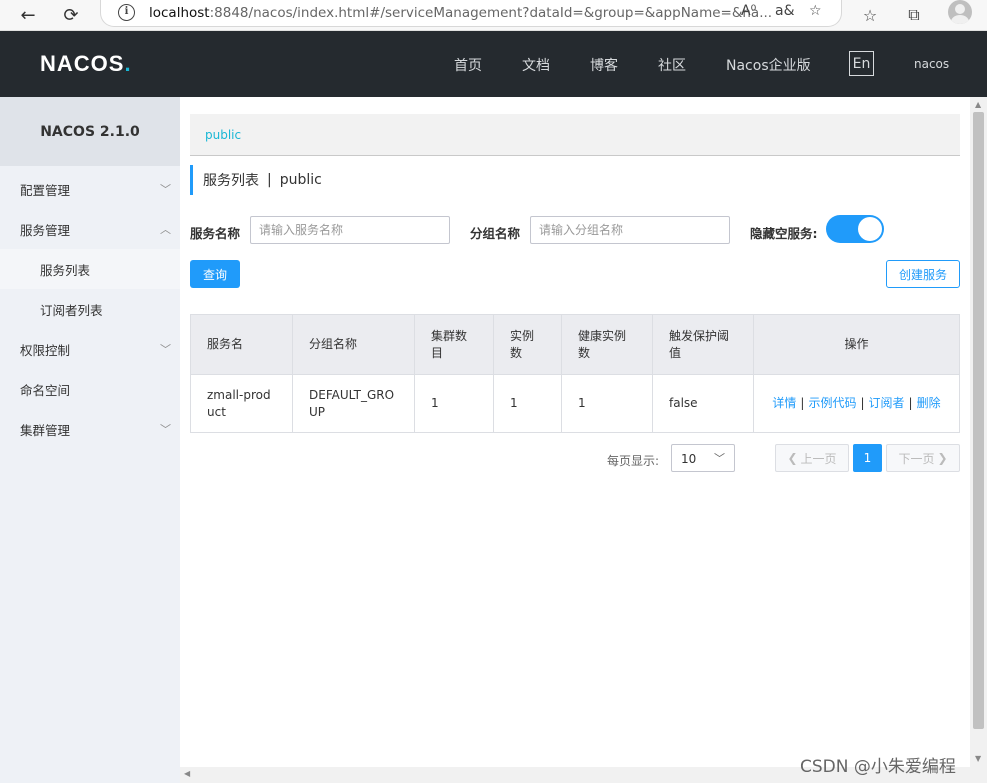  Describe the element at coordinates (187, 773) in the screenshot. I see `scroll-left-icon: ◀` at that location.